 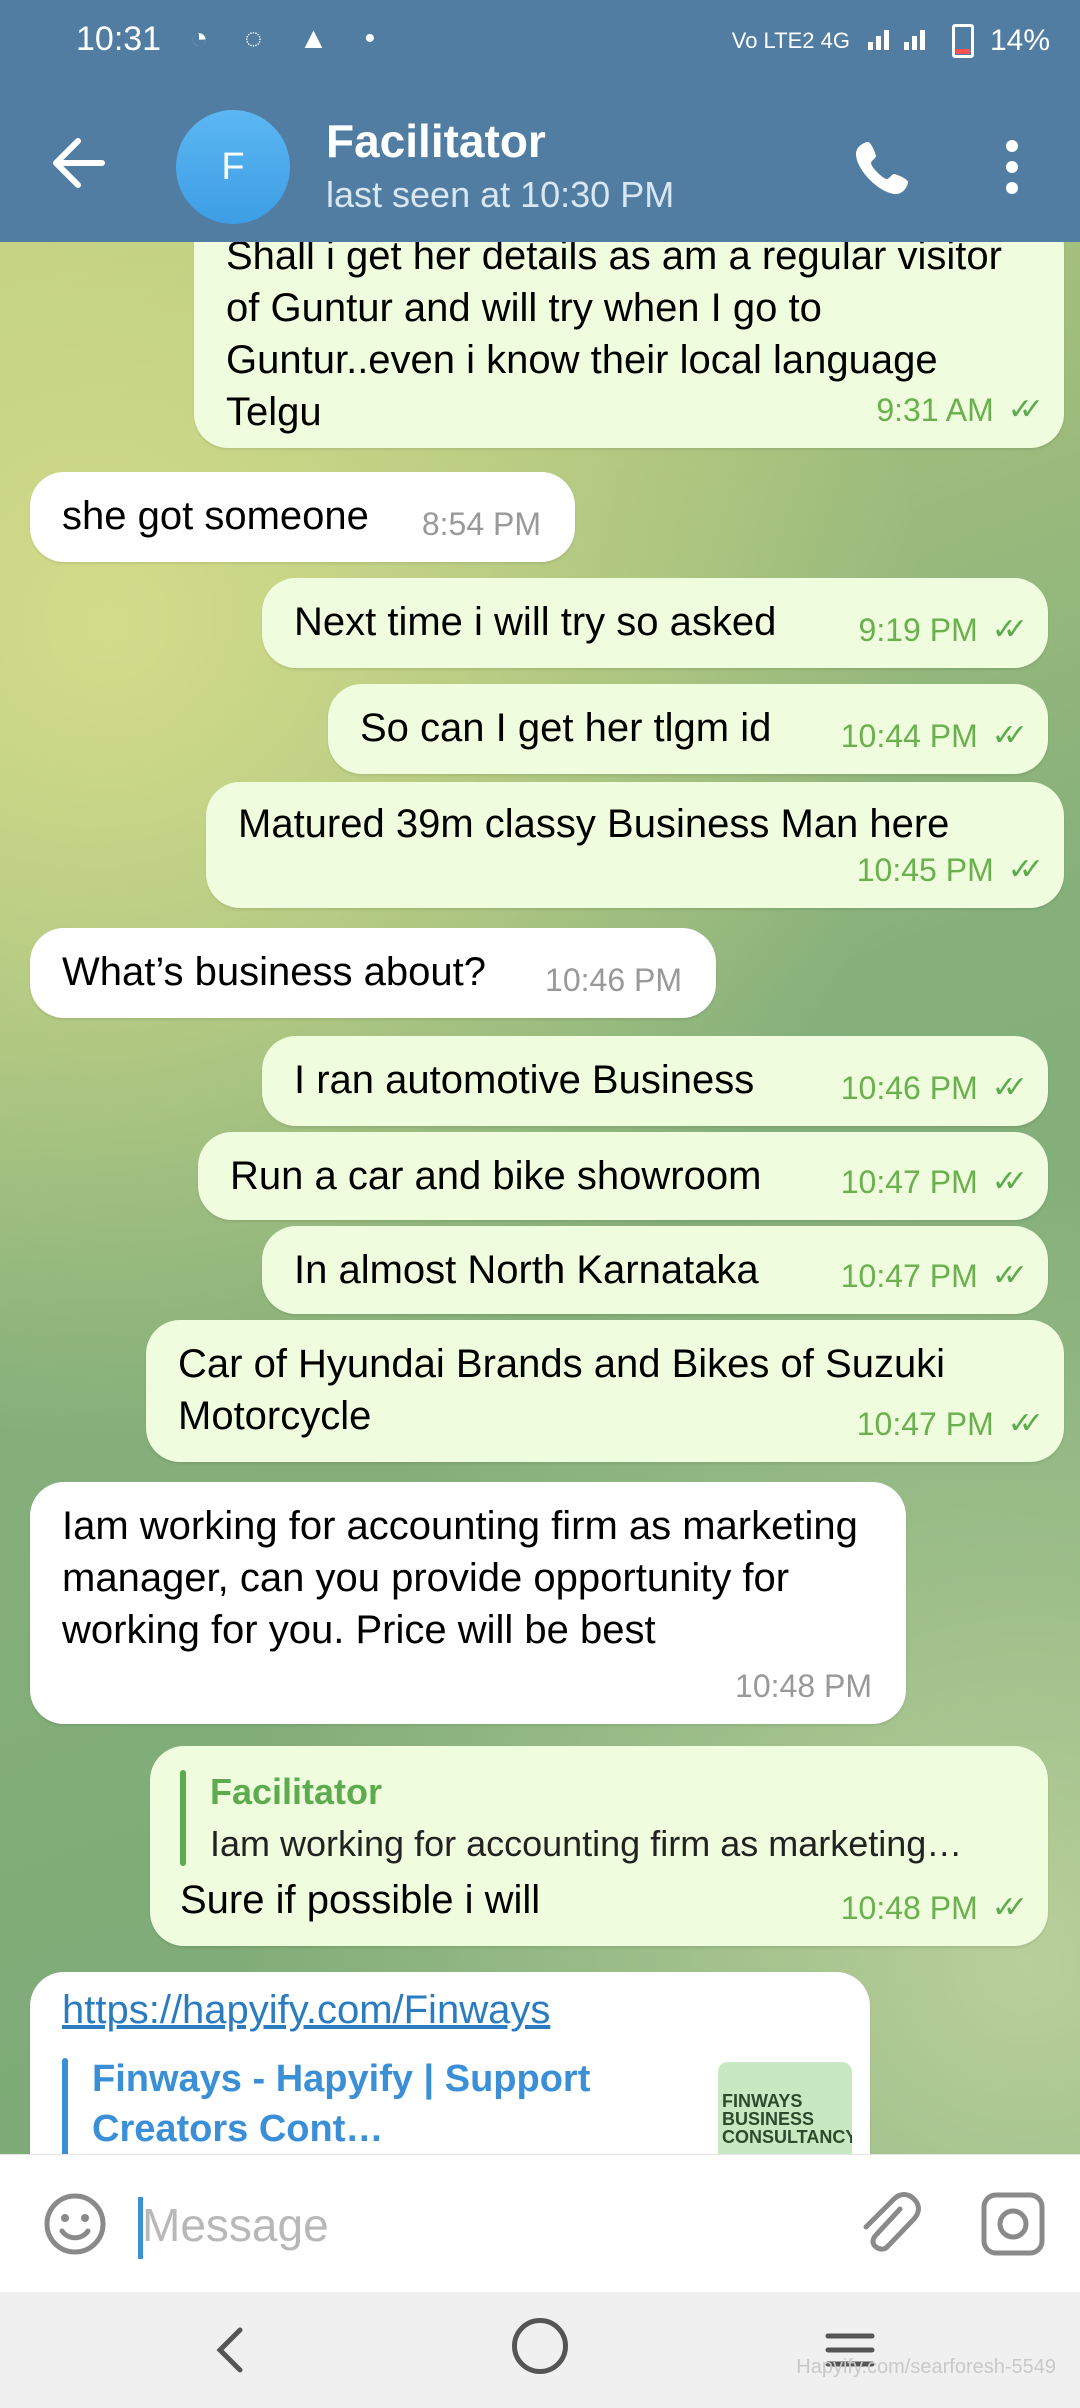 What do you see at coordinates (500, 194) in the screenshot?
I see `last-seen-status: last seen at 10:30 PM` at bounding box center [500, 194].